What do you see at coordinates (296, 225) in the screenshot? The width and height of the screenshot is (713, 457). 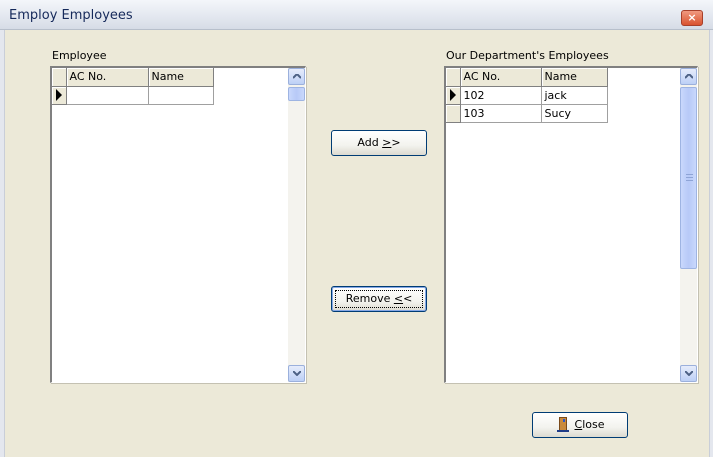 I see `employee-grid-scrollbar` at bounding box center [296, 225].